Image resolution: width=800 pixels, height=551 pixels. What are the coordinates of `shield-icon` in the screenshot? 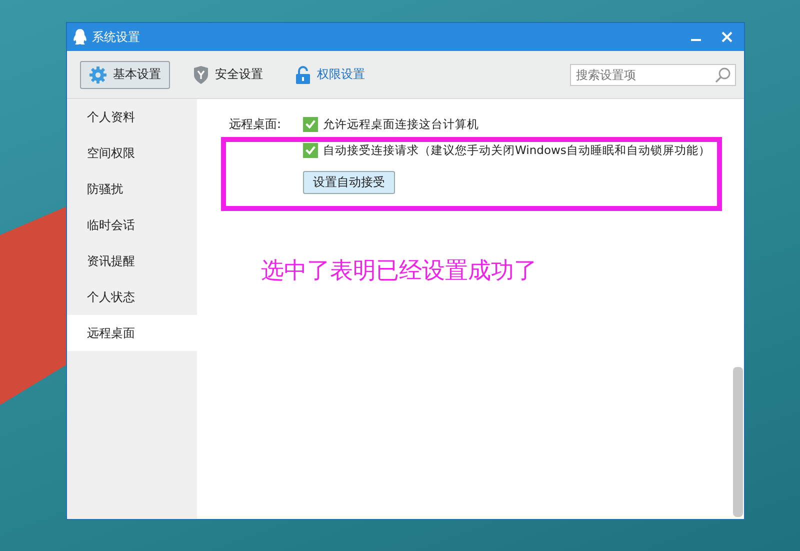 It's located at (201, 75).